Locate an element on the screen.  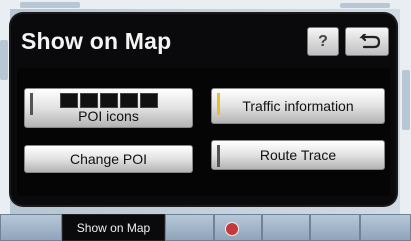
tab-show-on-map: Show on Map is located at coordinates (113, 227).